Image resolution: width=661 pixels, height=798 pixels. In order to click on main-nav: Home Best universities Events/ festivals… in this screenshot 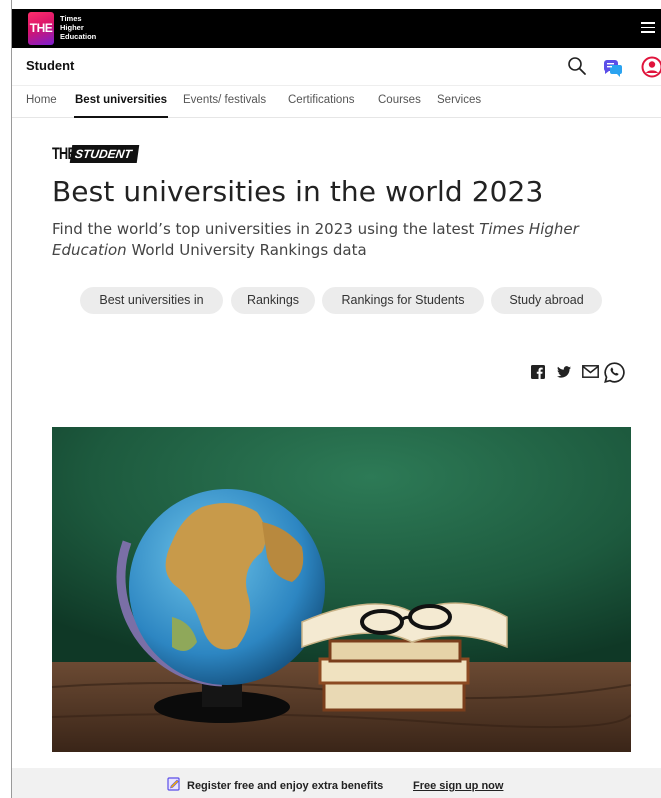, I will do `click(336, 102)`.